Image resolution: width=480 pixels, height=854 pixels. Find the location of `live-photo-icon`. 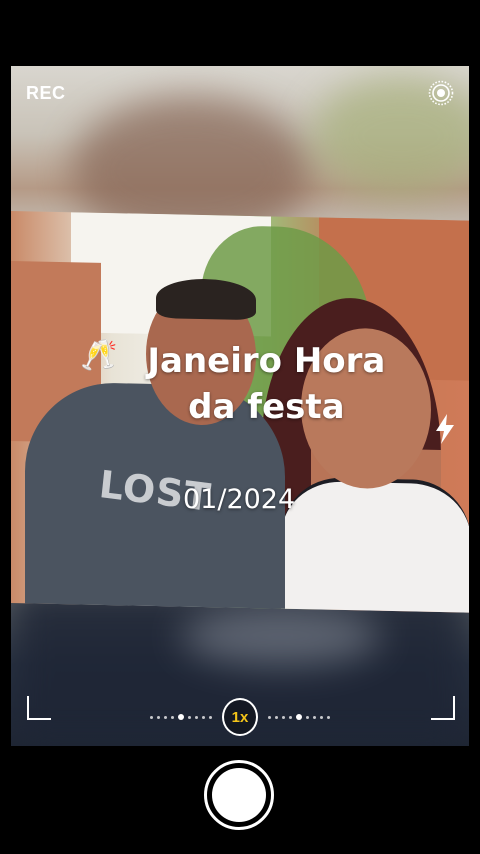

live-photo-icon is located at coordinates (441, 93).